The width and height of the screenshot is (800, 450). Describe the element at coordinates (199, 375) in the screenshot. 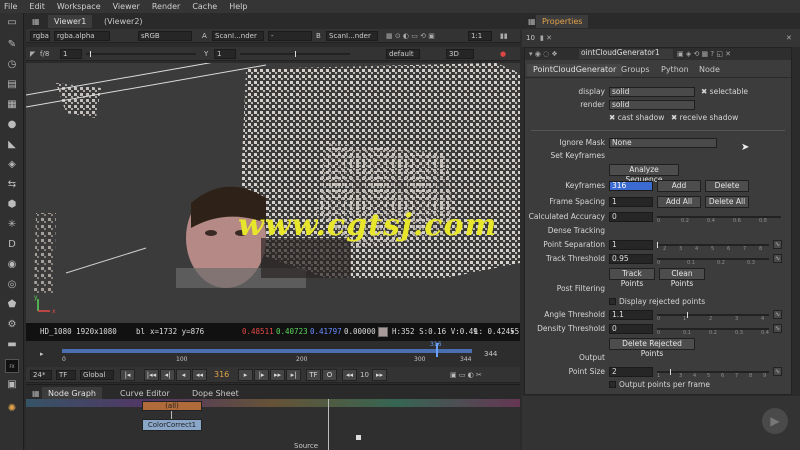

I see `play-reverse-button: ◂◂` at that location.